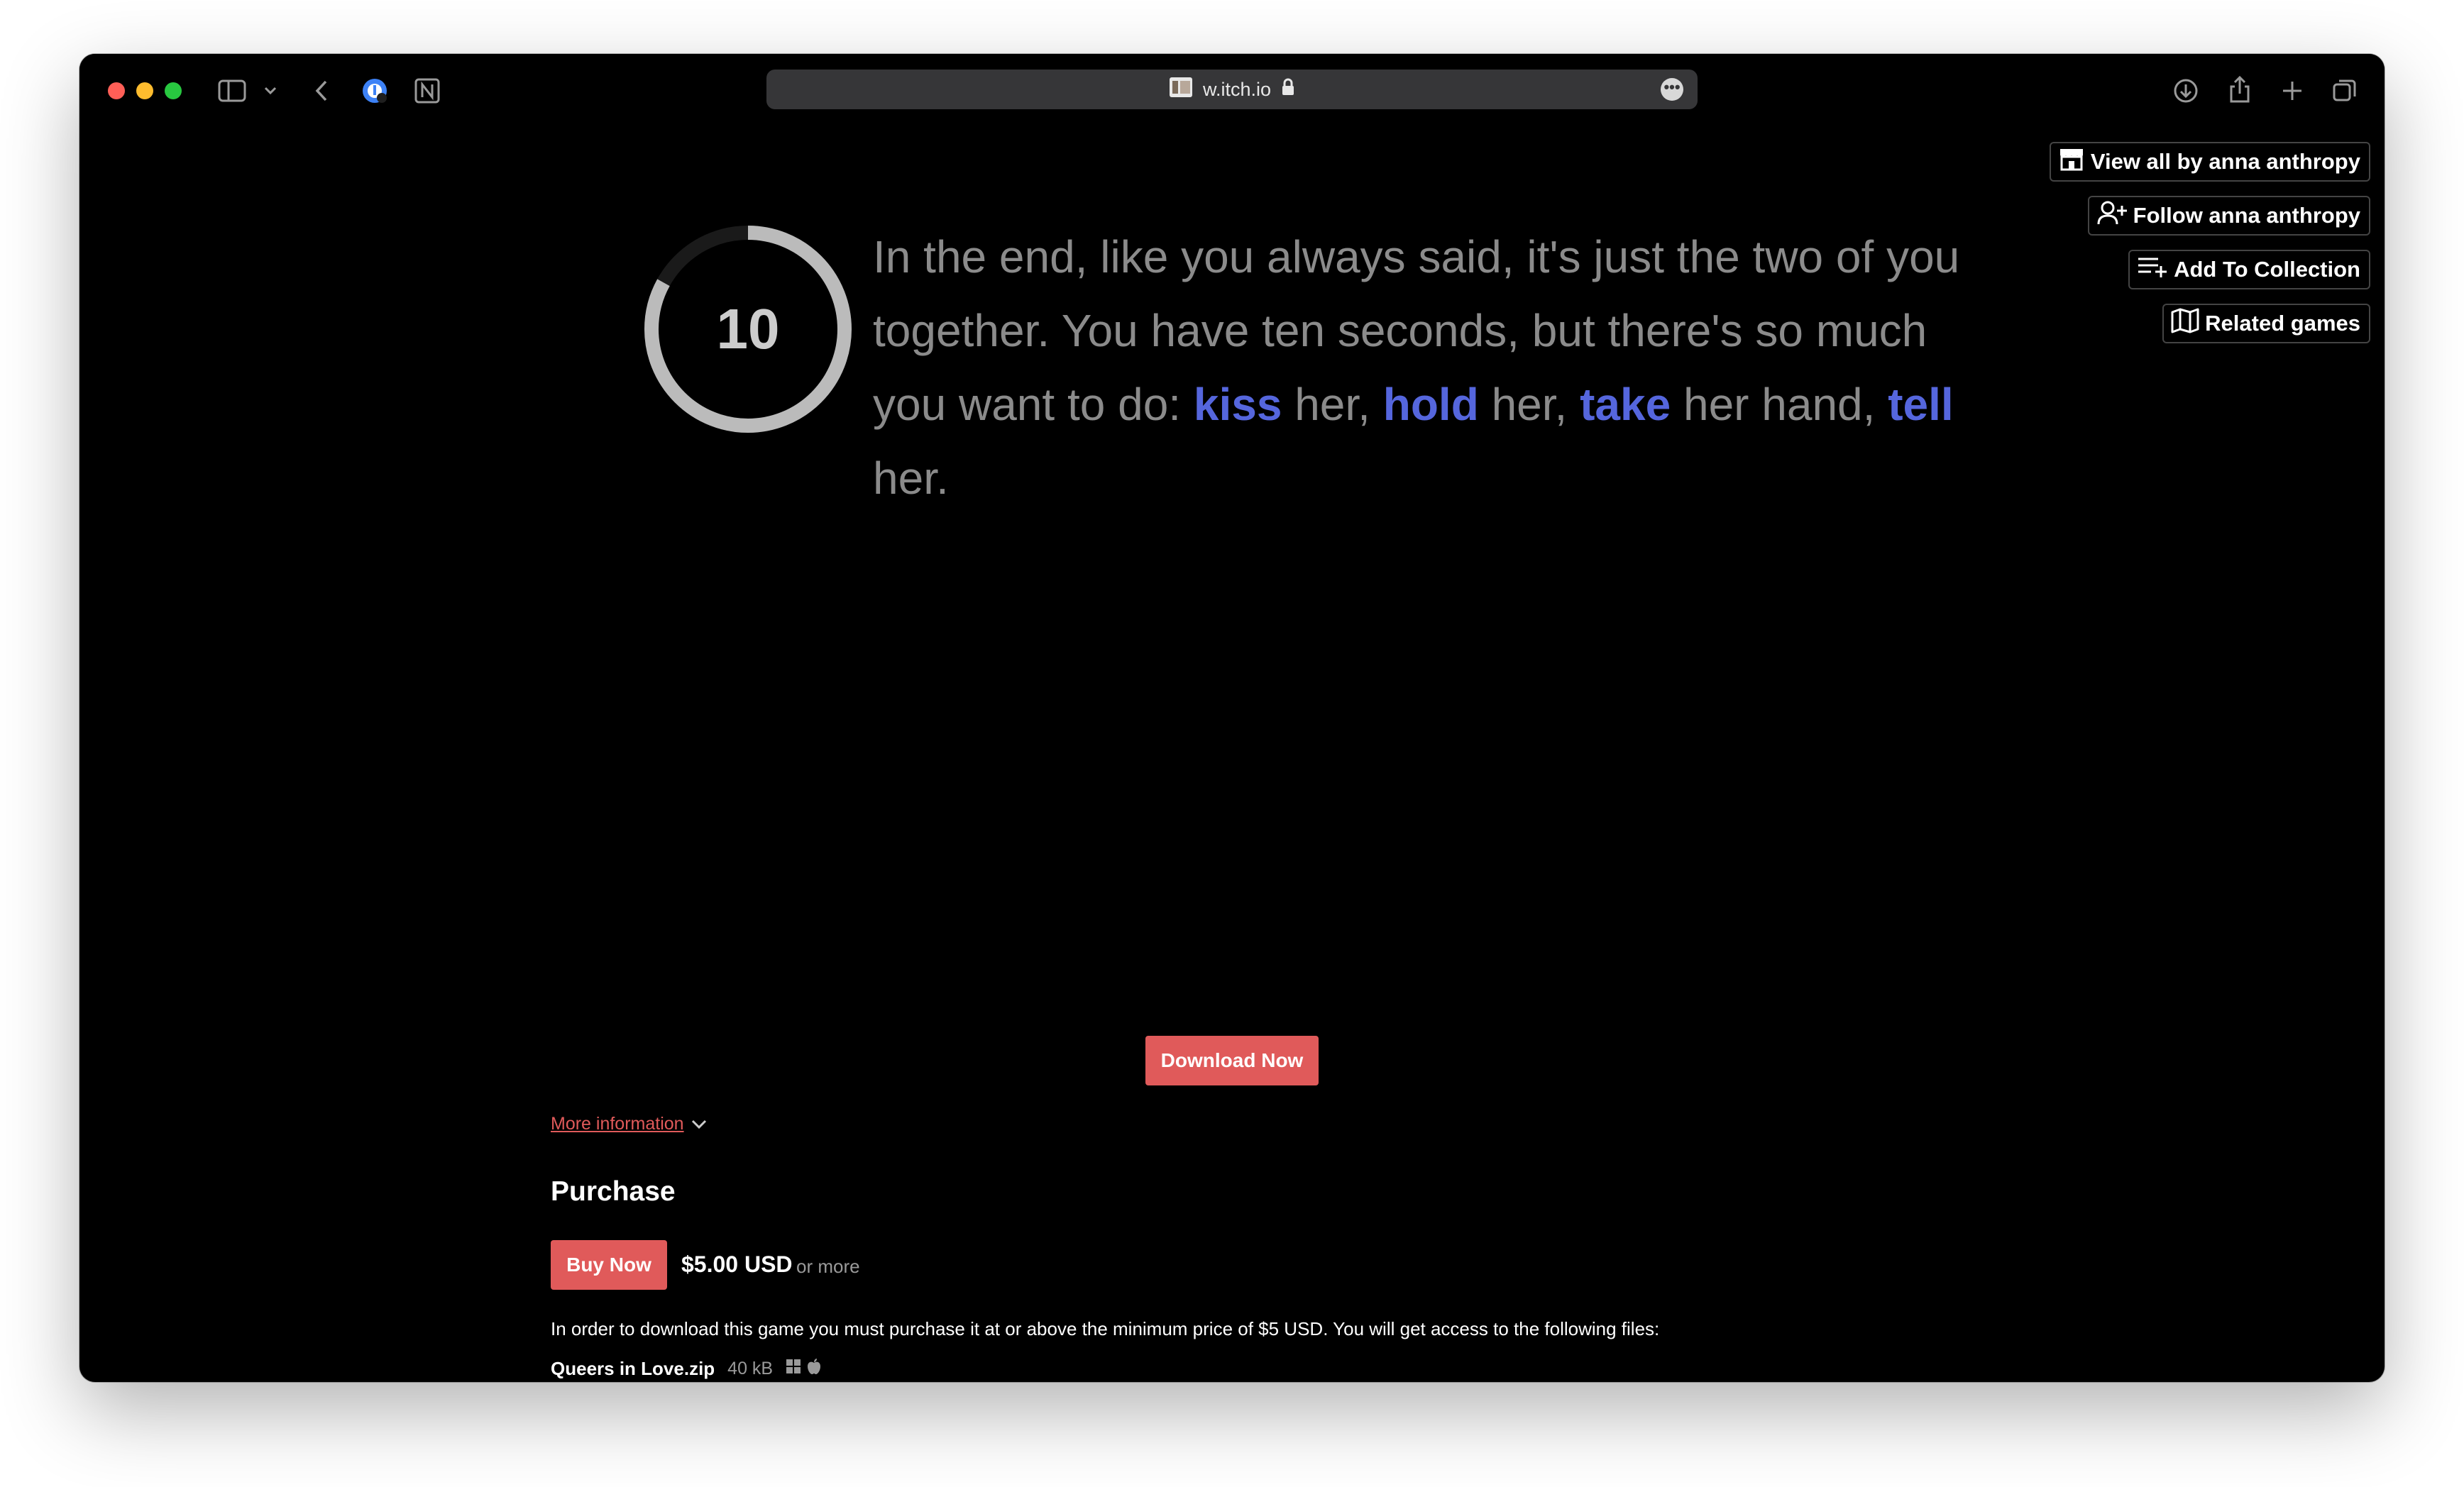  Describe the element at coordinates (2072, 162) in the screenshot. I see `store-icon` at that location.